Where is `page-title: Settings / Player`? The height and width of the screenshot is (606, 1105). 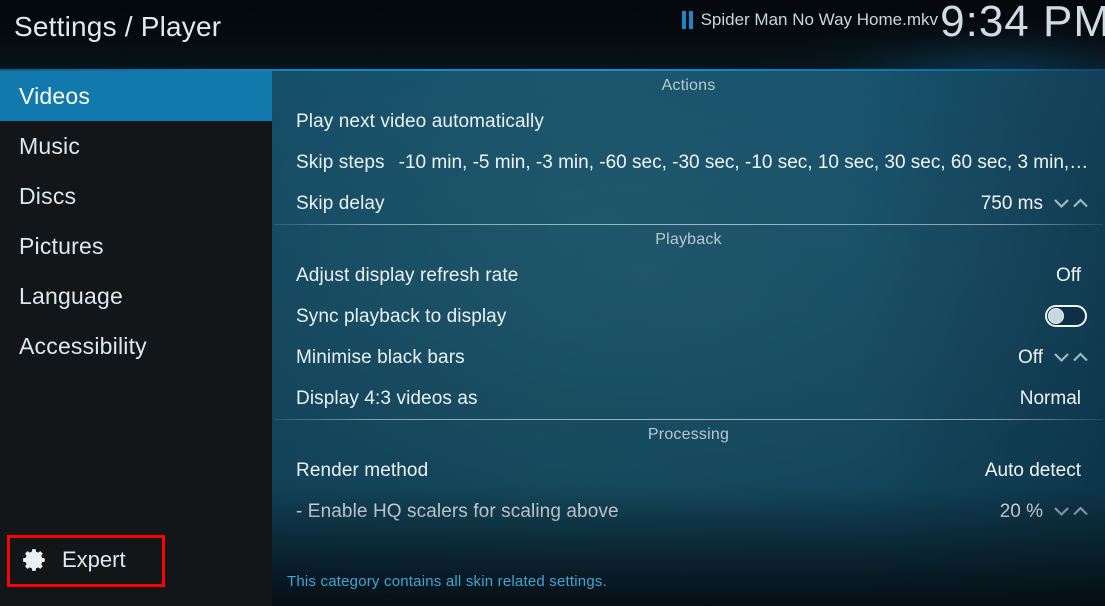 page-title: Settings / Player is located at coordinates (118, 26).